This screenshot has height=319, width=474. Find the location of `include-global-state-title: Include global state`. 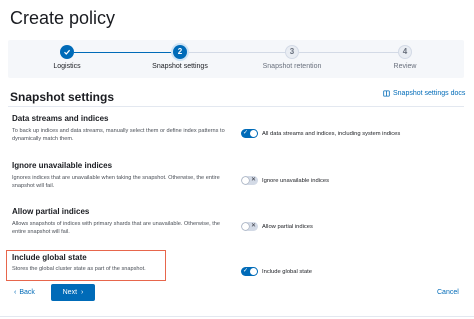

include-global-state-title: Include global state is located at coordinates (49, 257).